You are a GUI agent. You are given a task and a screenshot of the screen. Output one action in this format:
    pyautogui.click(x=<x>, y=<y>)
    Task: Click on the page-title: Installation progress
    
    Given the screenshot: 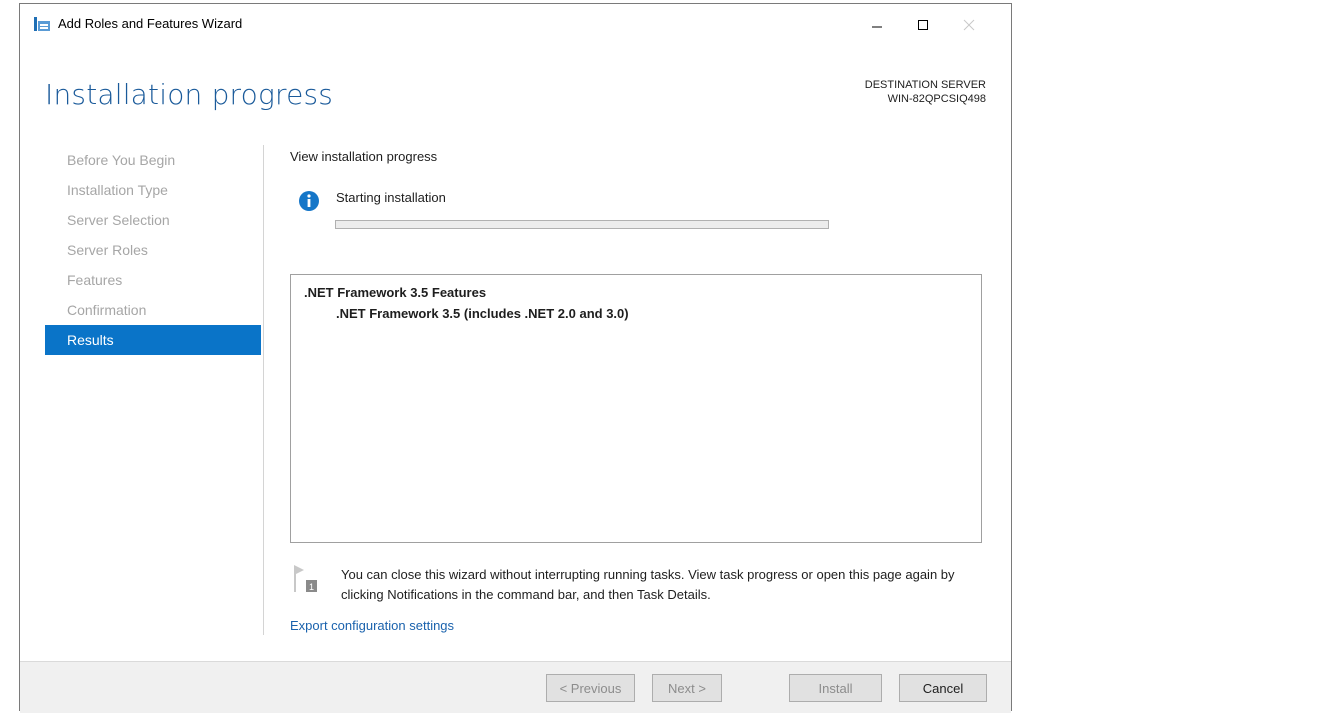 What is the action you would take?
    pyautogui.click(x=189, y=94)
    